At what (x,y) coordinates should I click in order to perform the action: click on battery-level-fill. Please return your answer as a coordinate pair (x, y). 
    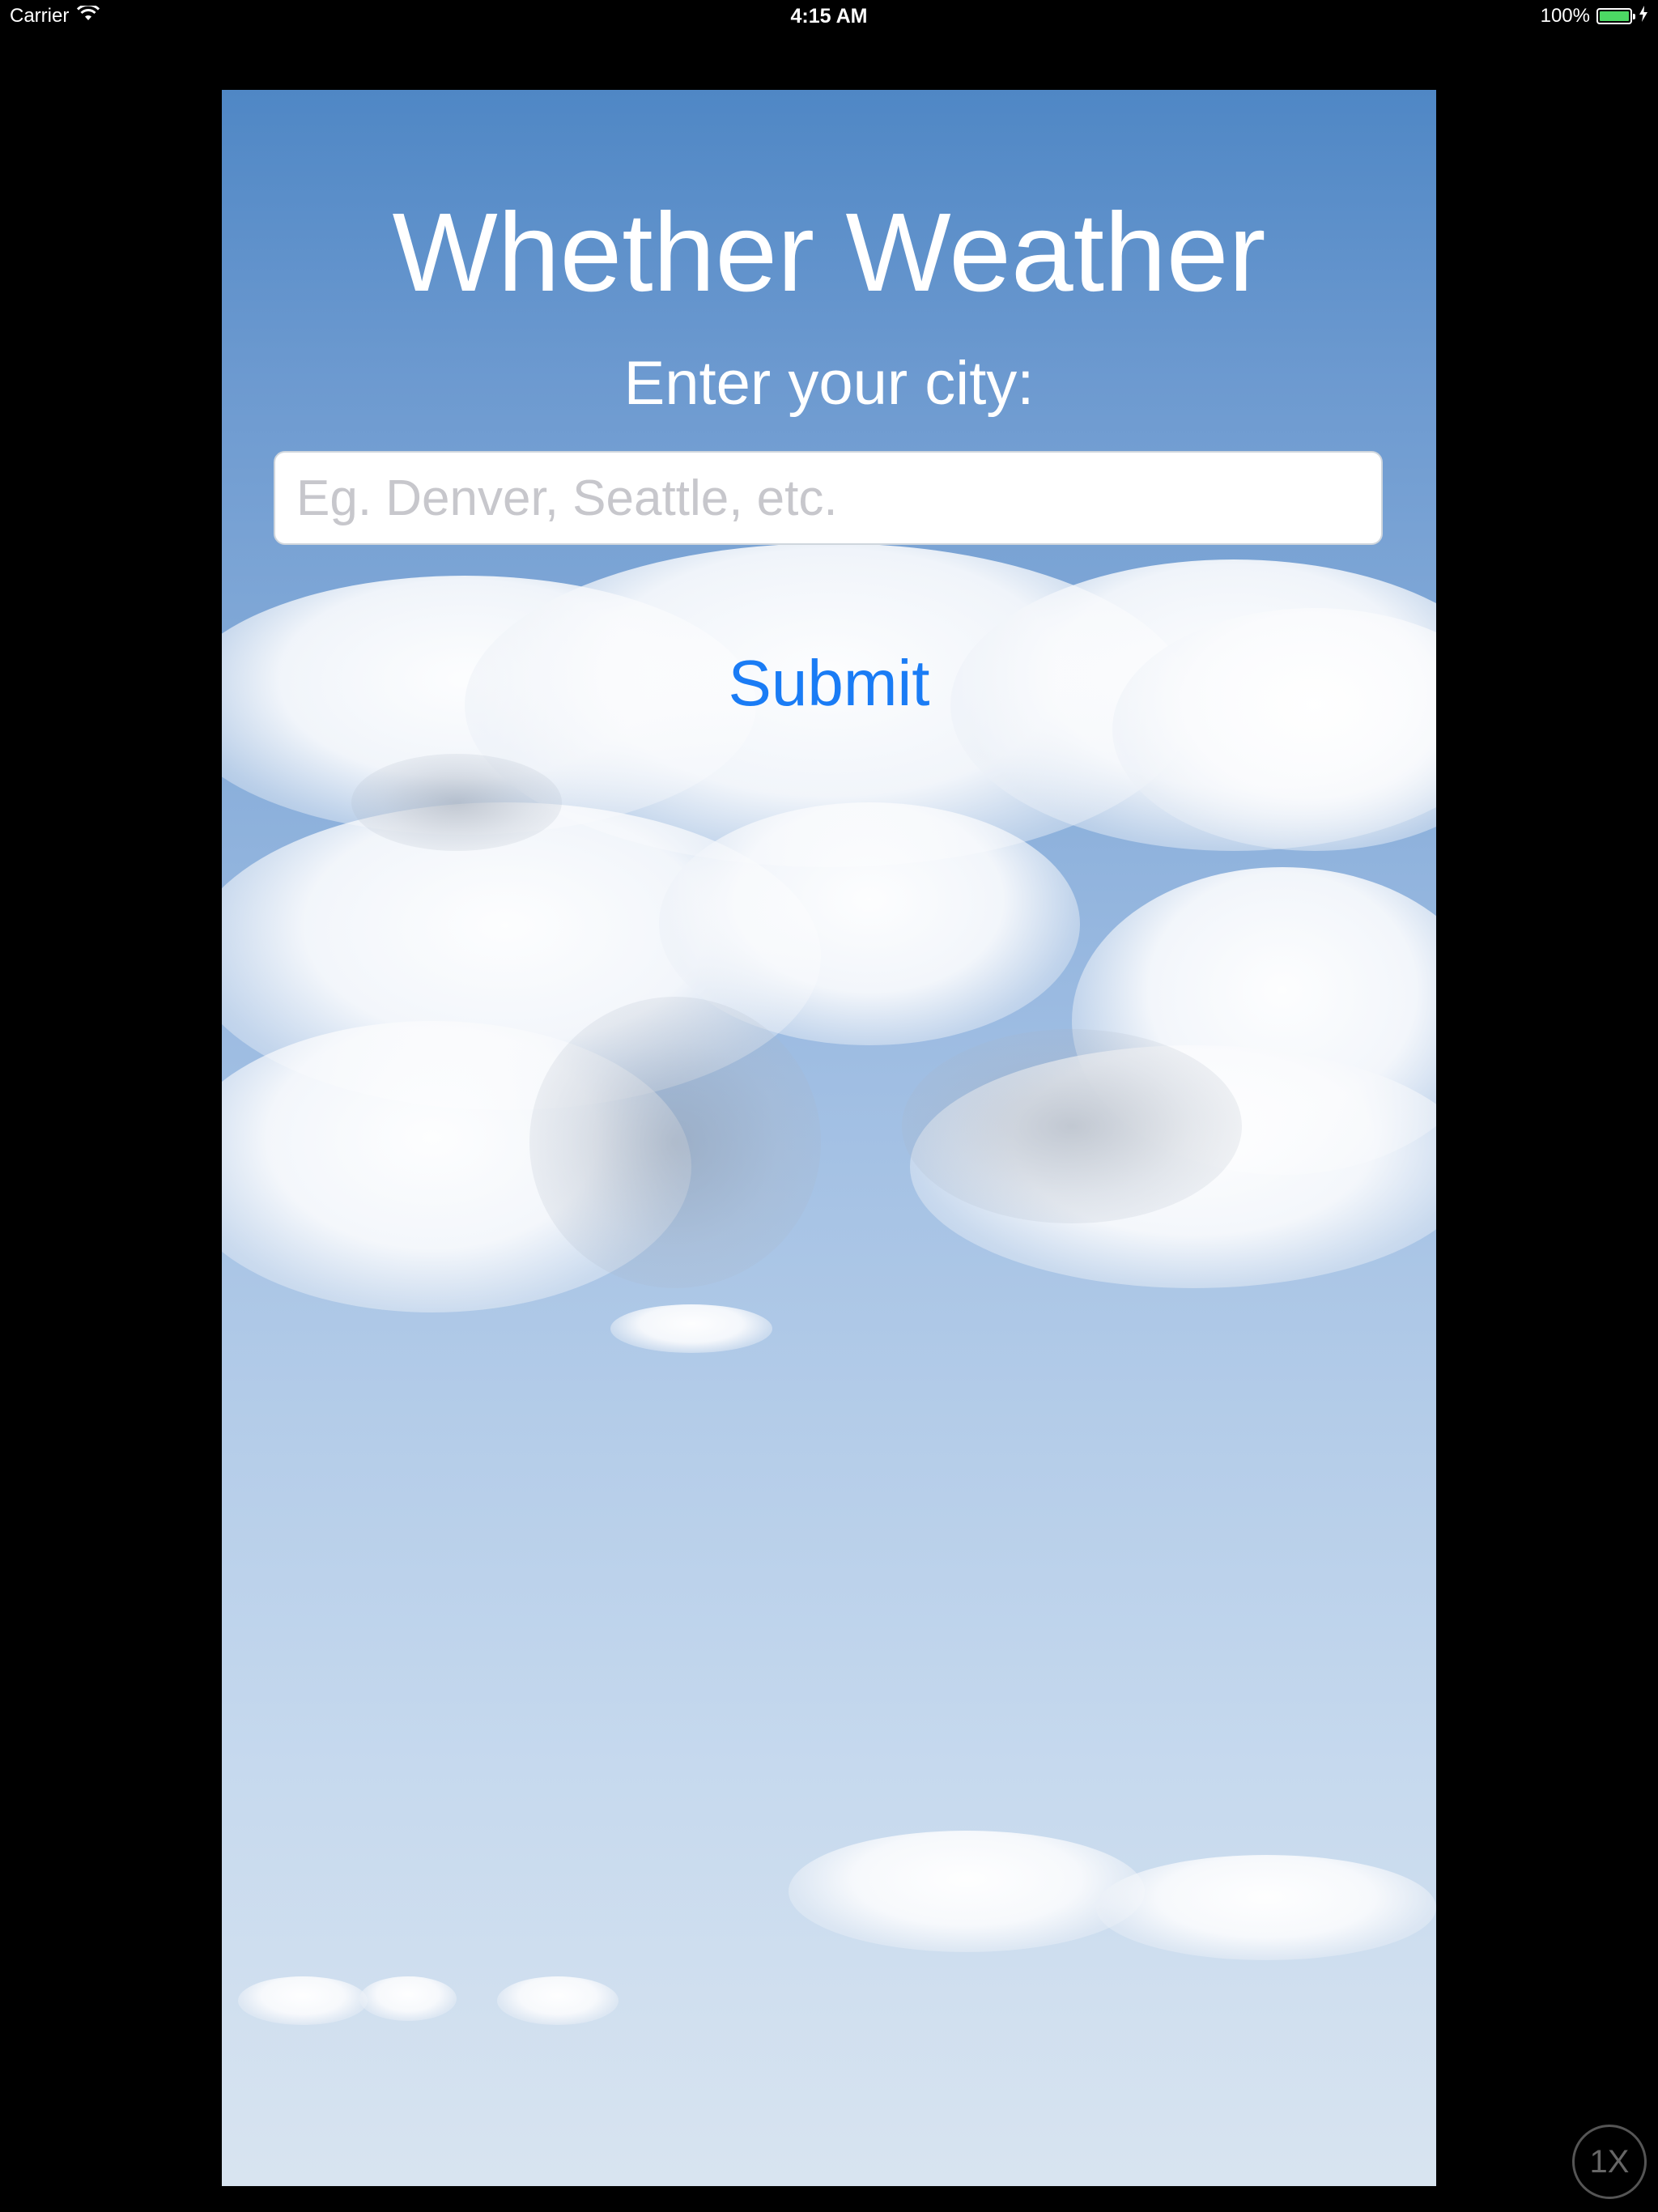
    Looking at the image, I should click on (1614, 16).